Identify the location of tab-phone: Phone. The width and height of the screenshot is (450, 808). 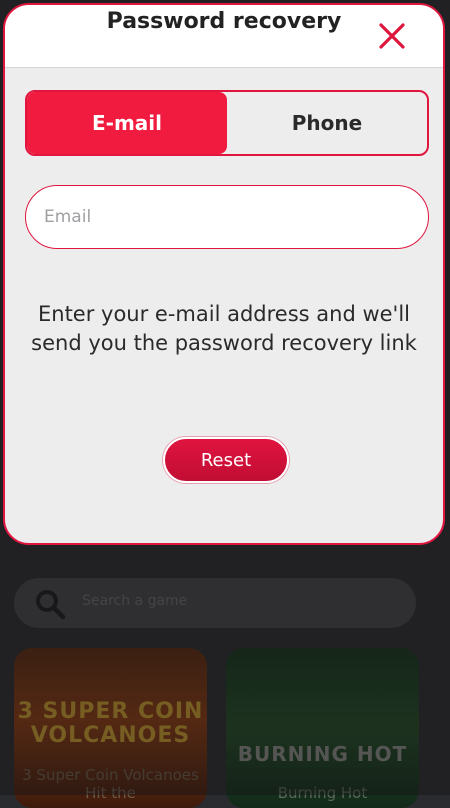
(327, 123).